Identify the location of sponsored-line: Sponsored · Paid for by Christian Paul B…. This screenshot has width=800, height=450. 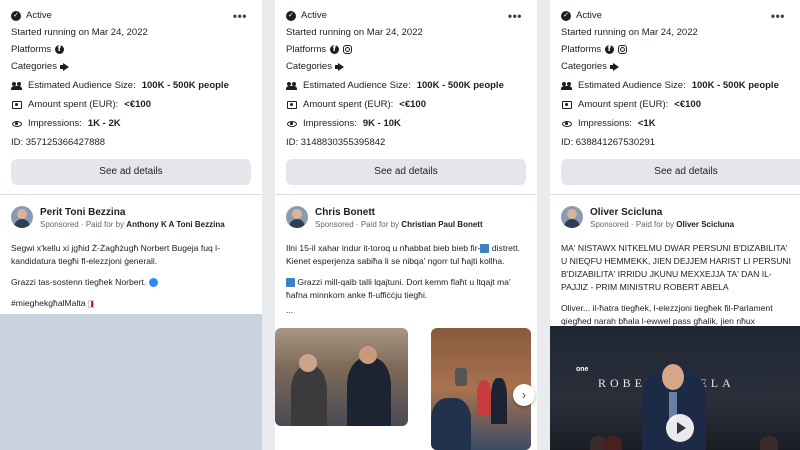
(399, 224).